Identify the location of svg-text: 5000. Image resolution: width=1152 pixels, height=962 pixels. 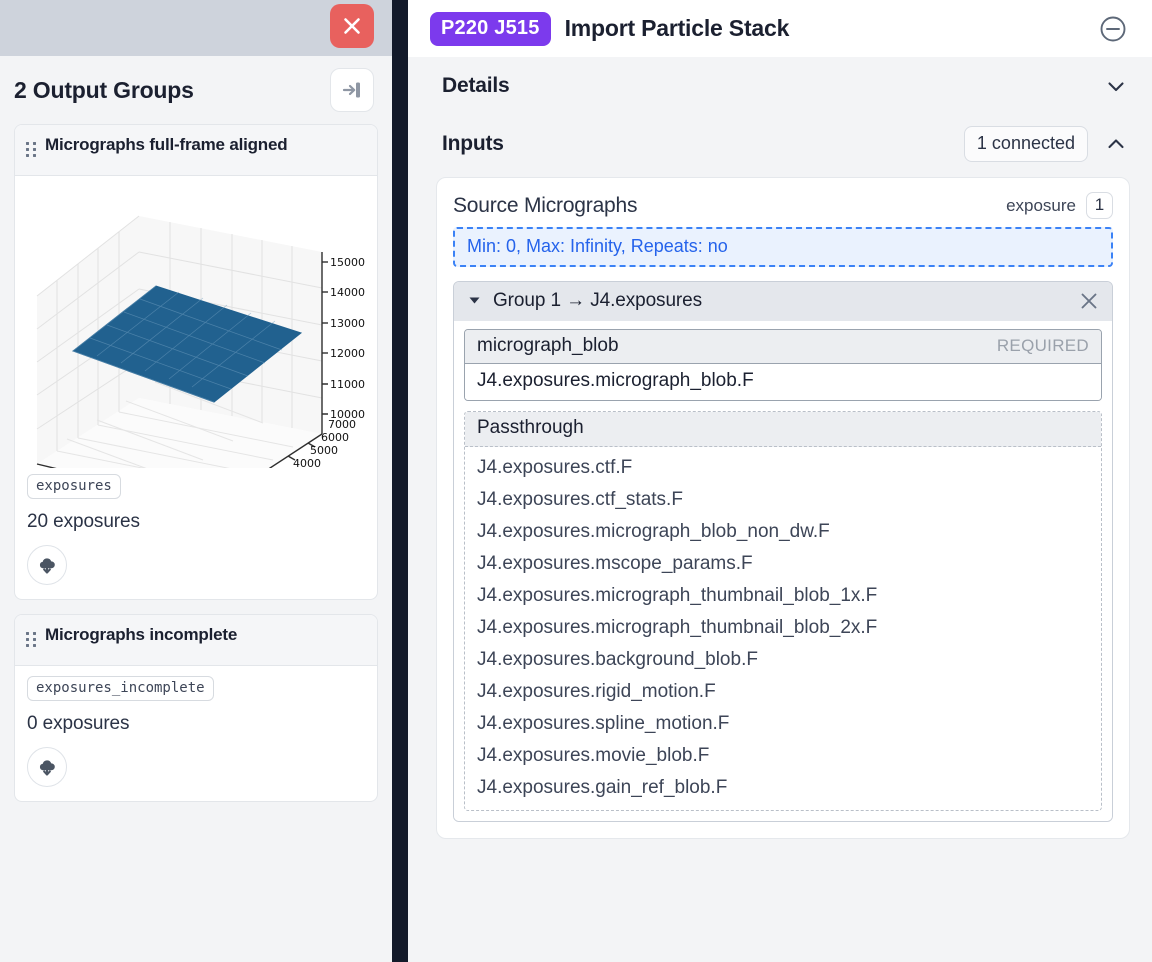
(324, 450).